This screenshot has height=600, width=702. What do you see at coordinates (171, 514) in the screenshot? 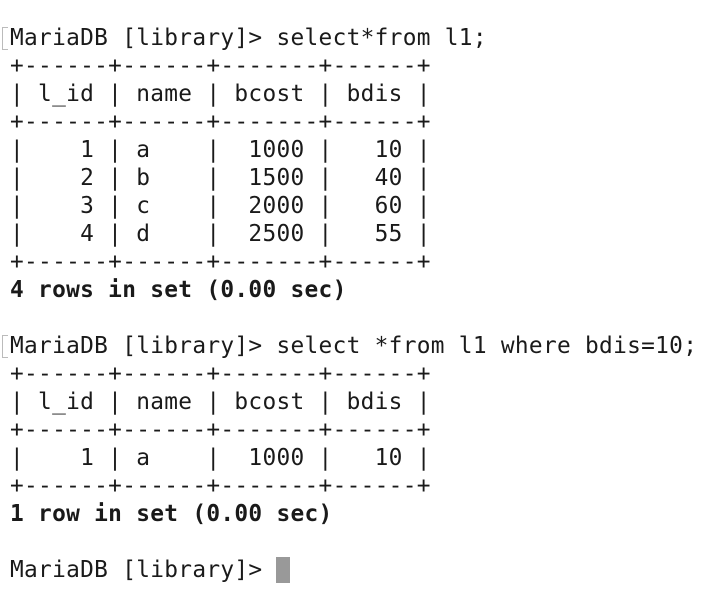
I see `result-summary: 1 row in set (0.00 sec)` at bounding box center [171, 514].